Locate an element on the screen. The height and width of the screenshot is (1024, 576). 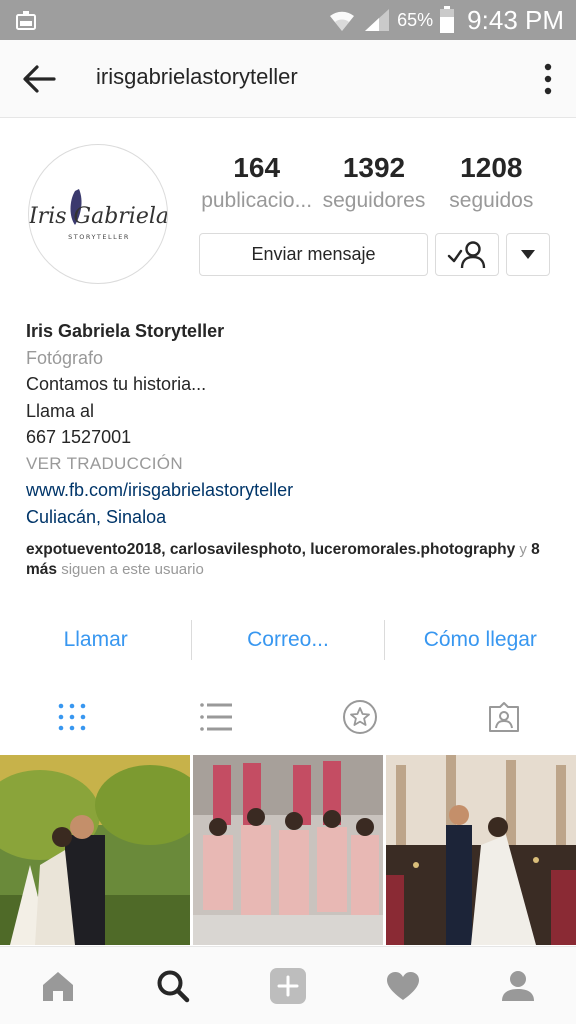
grid-icon is located at coordinates (72, 717).